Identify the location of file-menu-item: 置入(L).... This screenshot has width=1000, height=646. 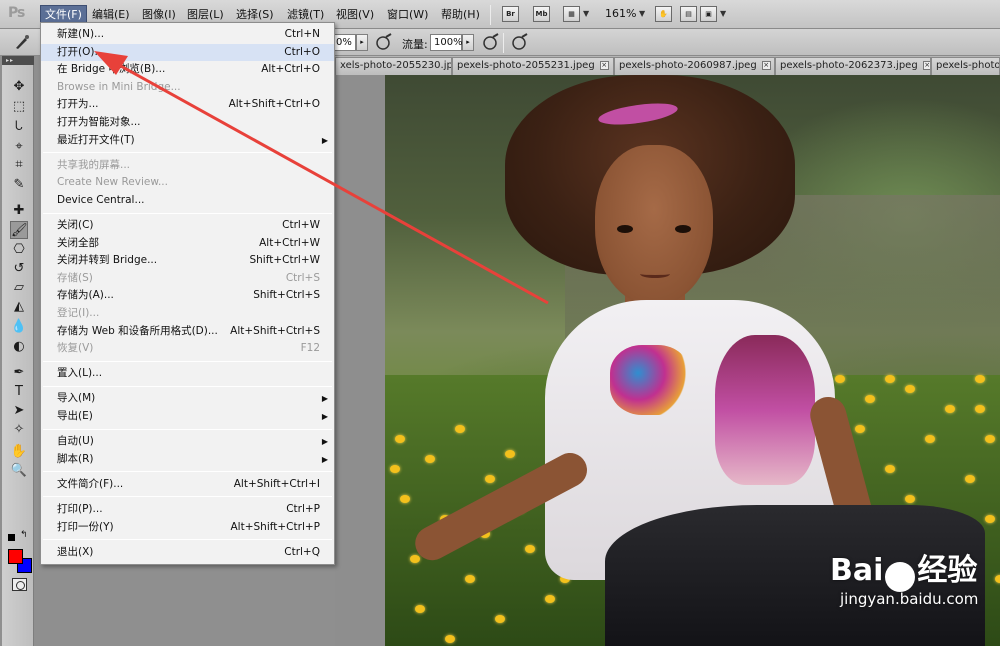
(187, 373).